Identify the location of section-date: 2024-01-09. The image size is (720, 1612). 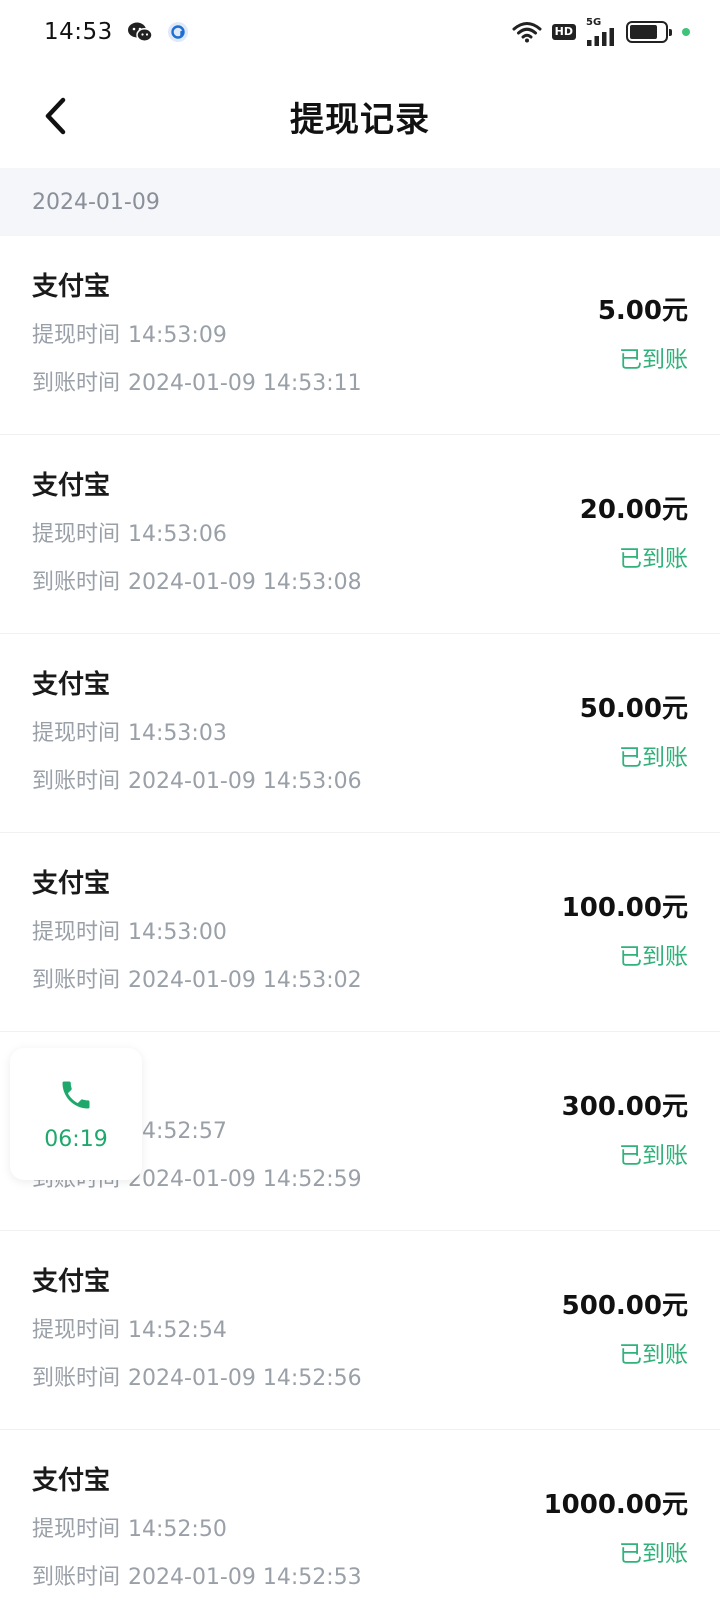
(96, 202).